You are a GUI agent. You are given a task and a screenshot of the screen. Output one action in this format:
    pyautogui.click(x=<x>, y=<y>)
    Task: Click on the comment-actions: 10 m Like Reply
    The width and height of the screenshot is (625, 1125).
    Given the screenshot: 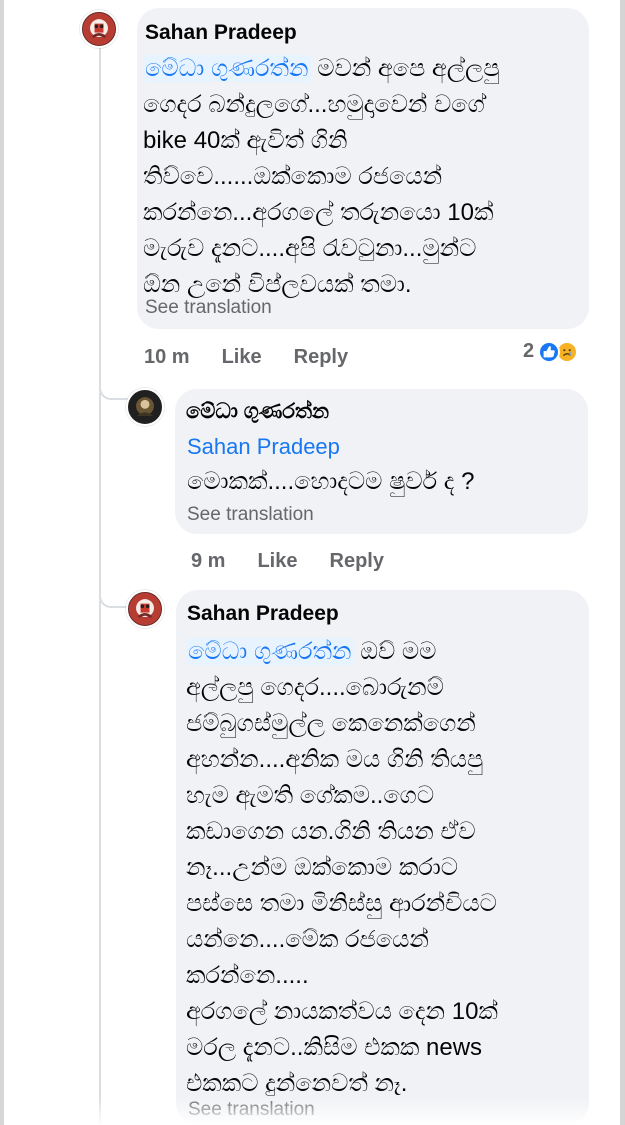 What is the action you would take?
    pyautogui.click(x=246, y=357)
    